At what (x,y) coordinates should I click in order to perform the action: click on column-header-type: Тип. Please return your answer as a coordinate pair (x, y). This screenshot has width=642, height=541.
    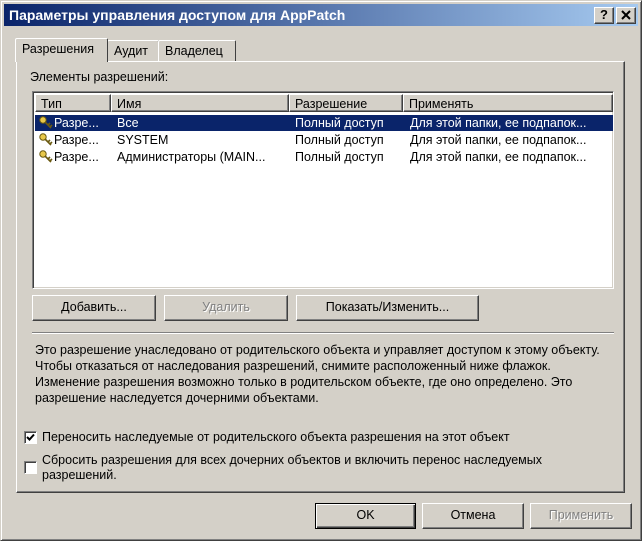
    Looking at the image, I should click on (73, 103).